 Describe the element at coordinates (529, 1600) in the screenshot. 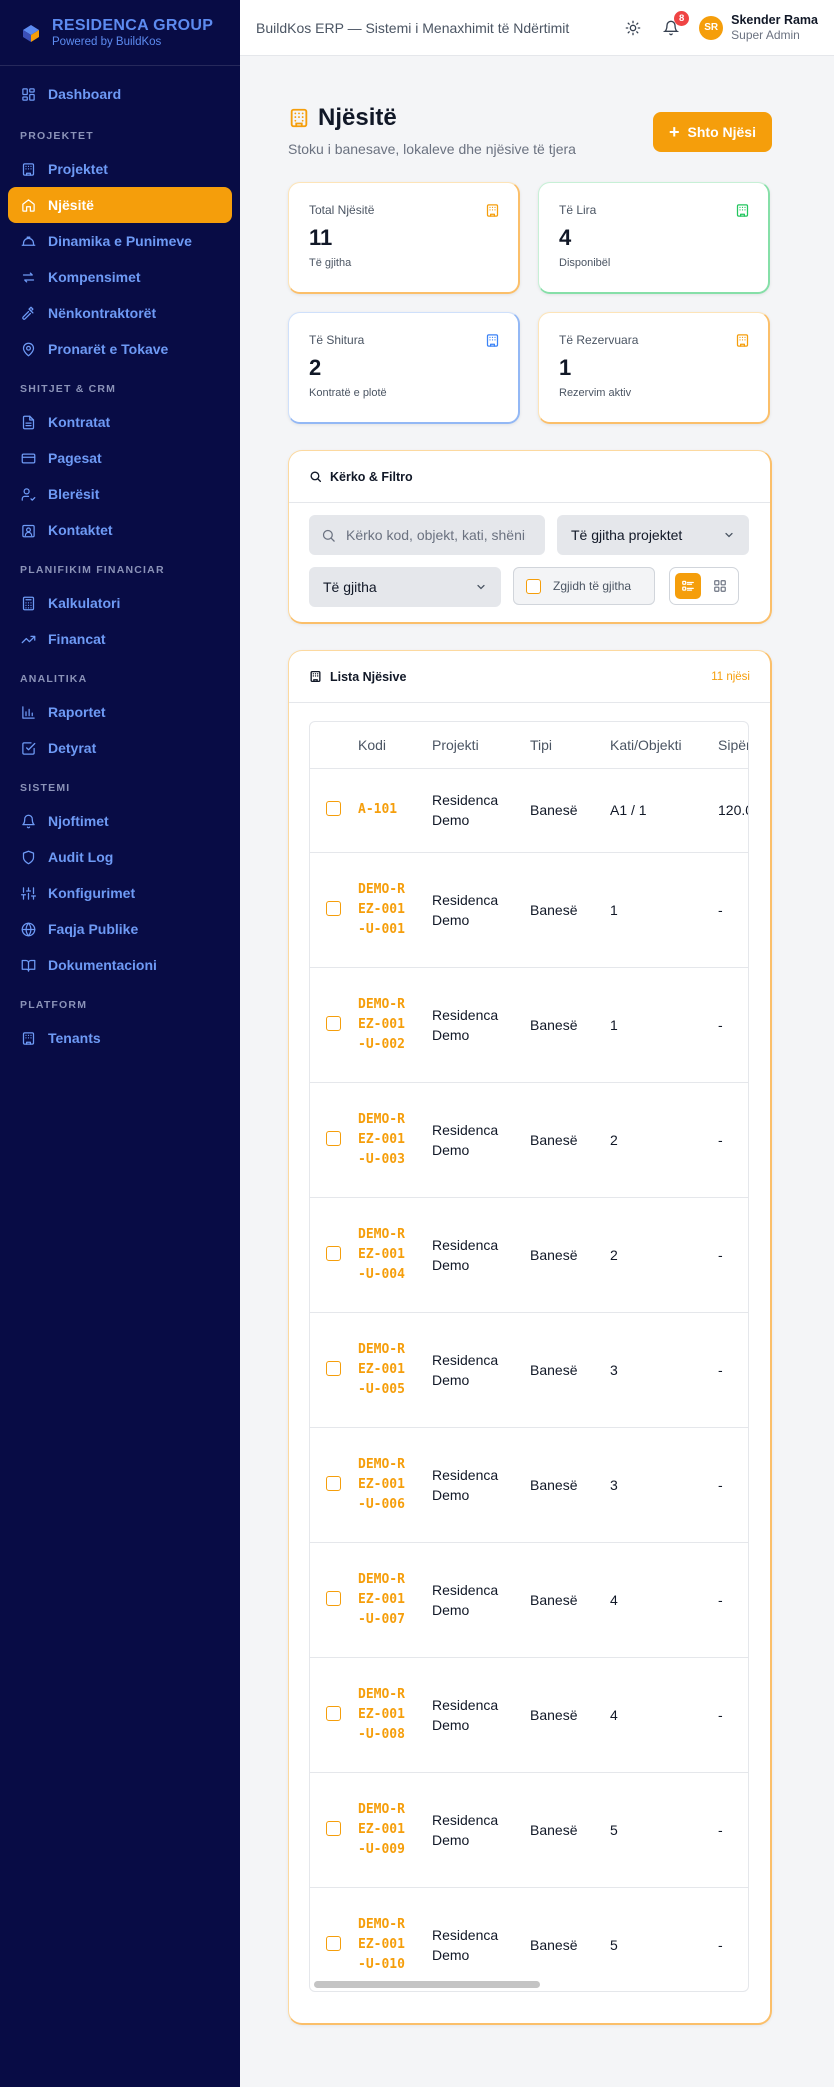

I see `table-row: DEMO-REZ-001-U-007 Residenca Demo Banesë 4-` at that location.